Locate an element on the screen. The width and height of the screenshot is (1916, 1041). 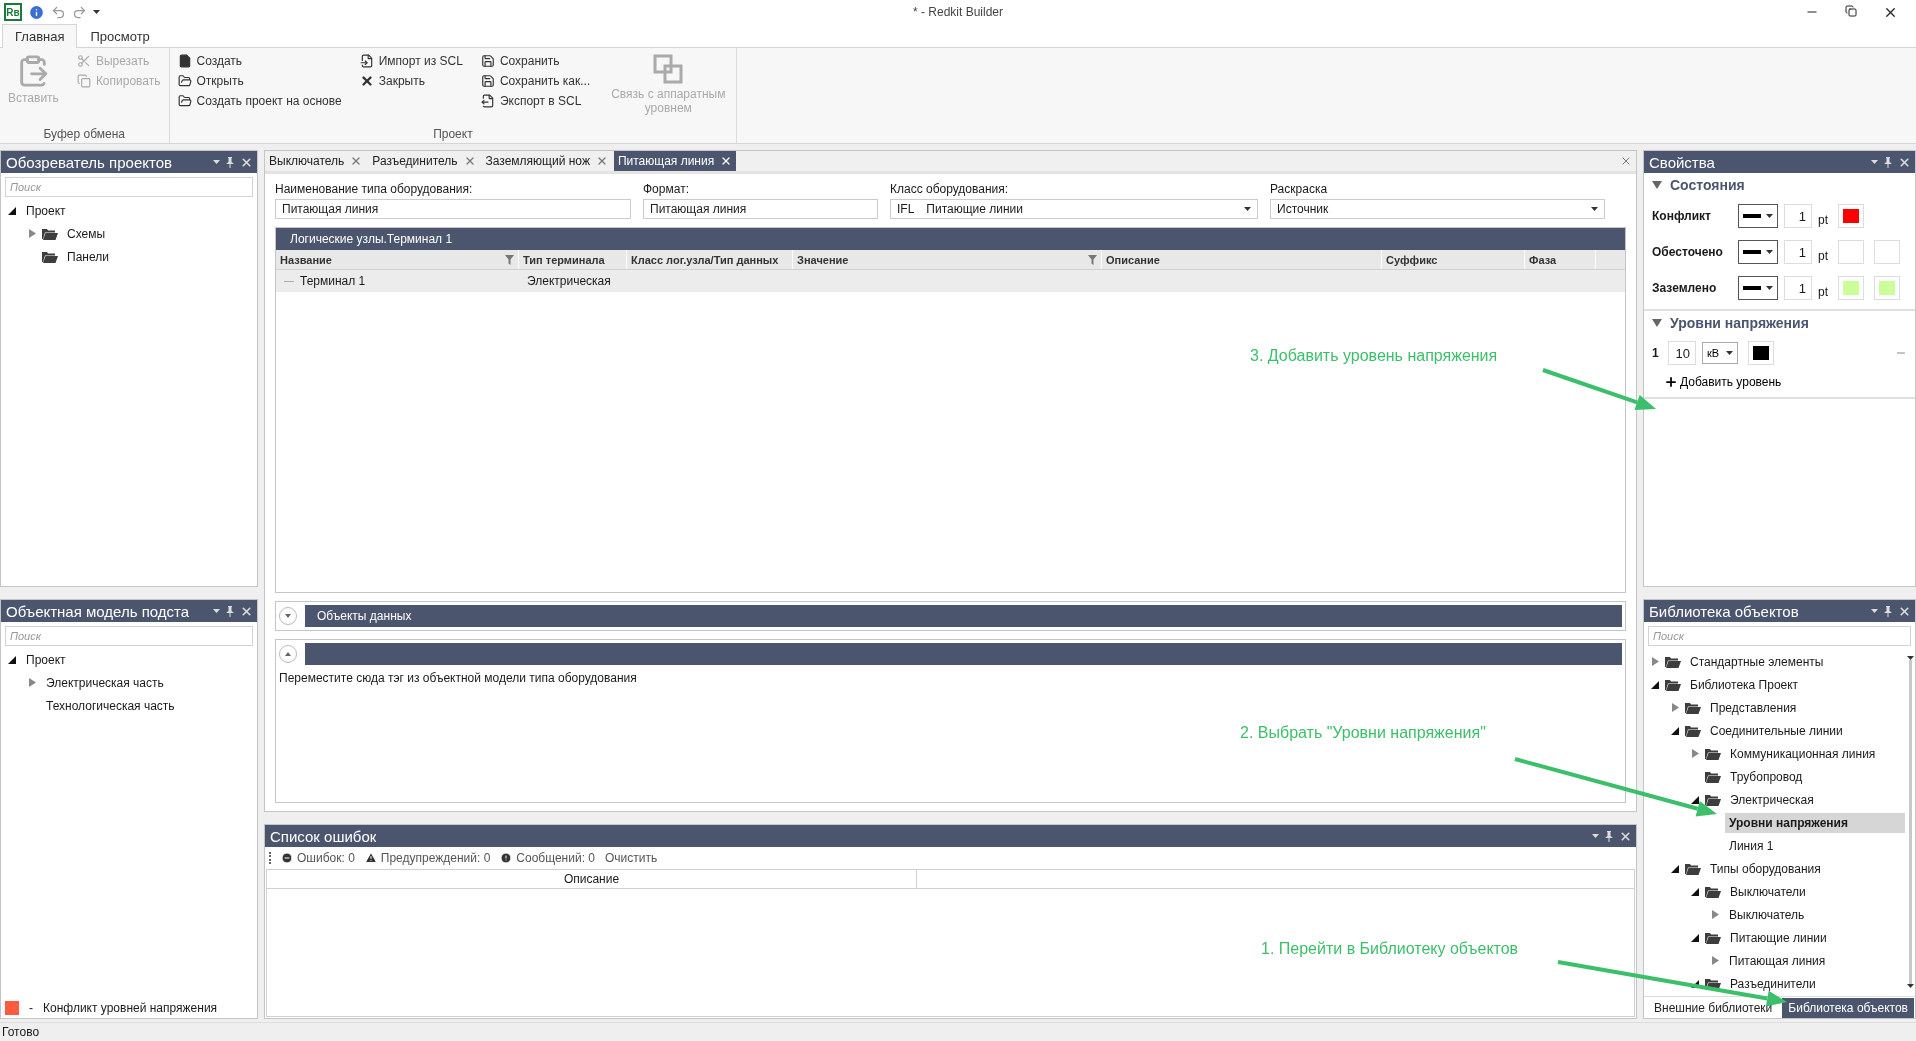
column-header: Суффикс is located at coordinates (1453, 259).